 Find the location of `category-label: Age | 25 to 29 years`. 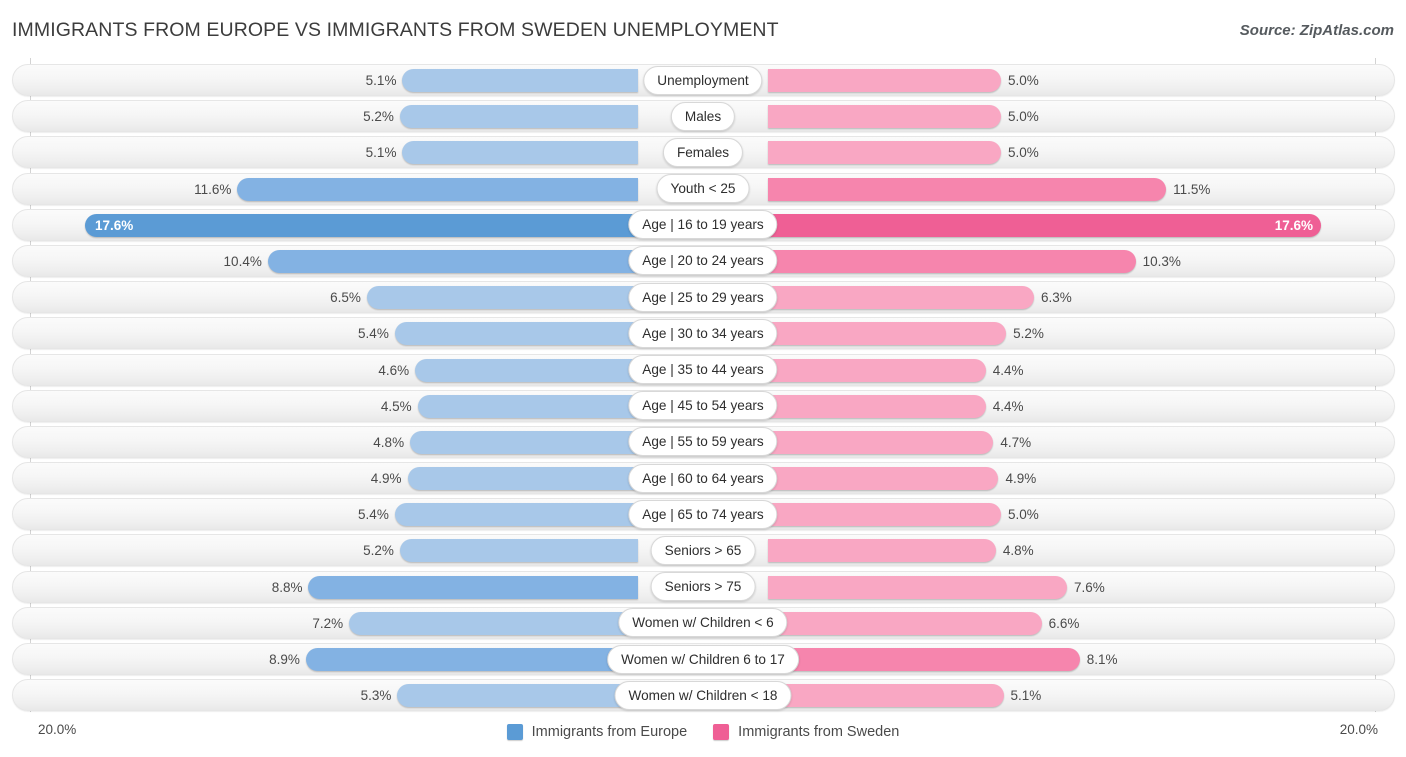

category-label: Age | 25 to 29 years is located at coordinates (703, 297).